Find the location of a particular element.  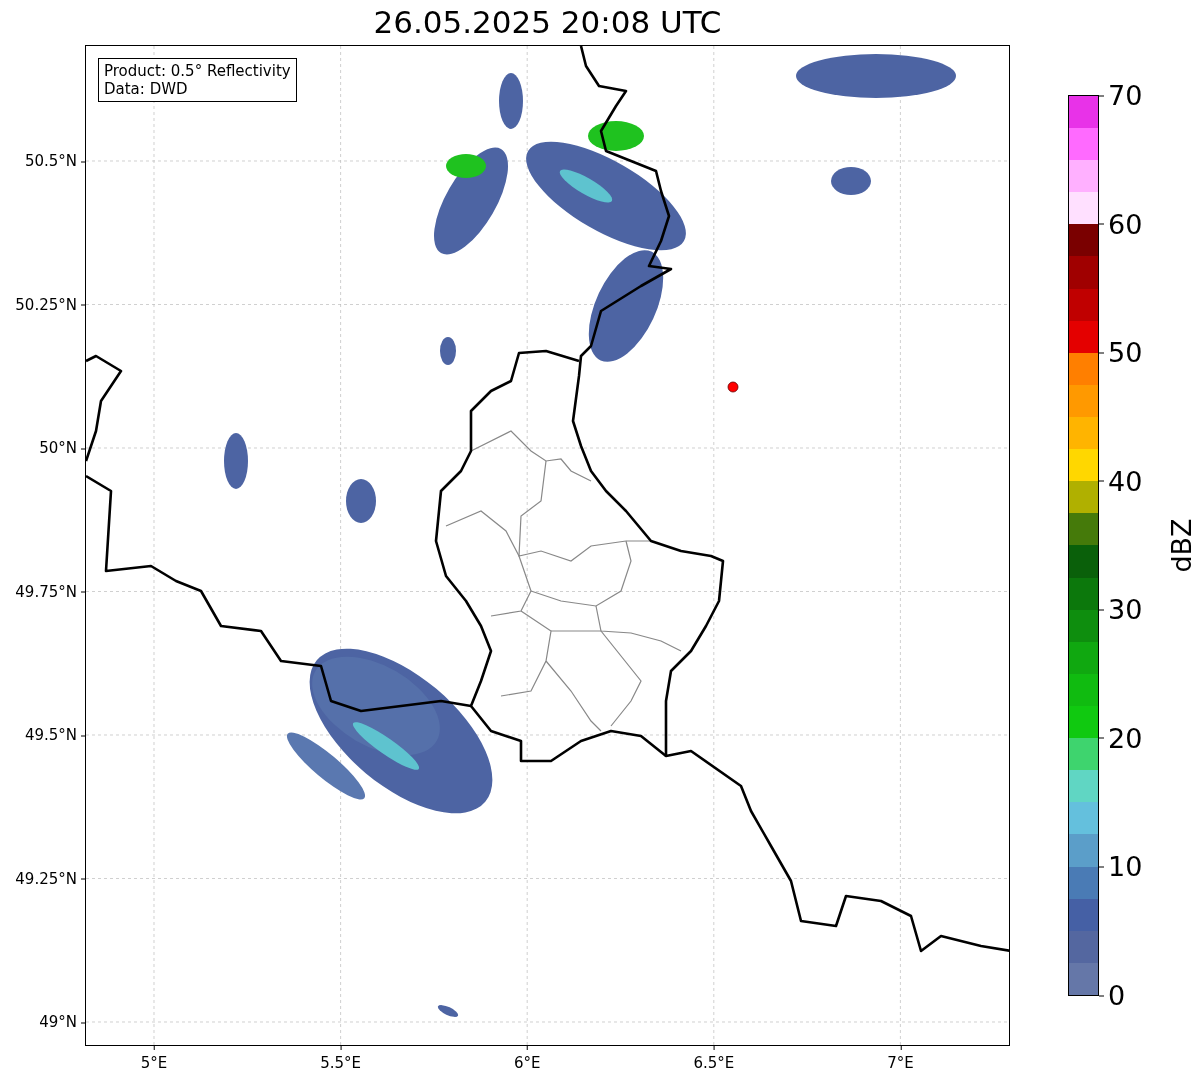

colorbar-tick-label: 30 is located at coordinates (1121, 609).